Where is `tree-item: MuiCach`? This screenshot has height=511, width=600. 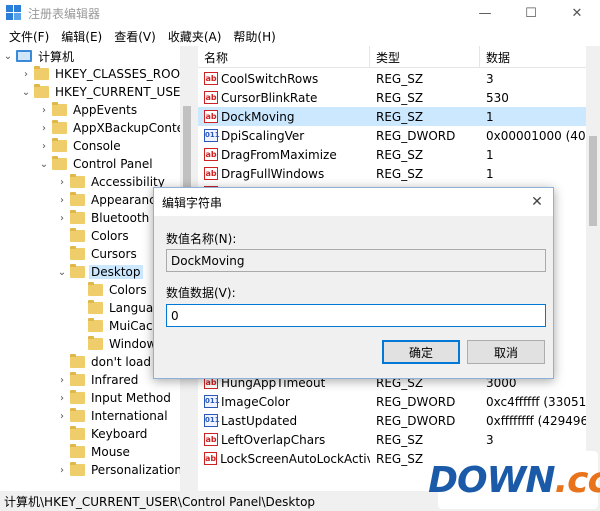 tree-item: MuiCach is located at coordinates (118, 326).